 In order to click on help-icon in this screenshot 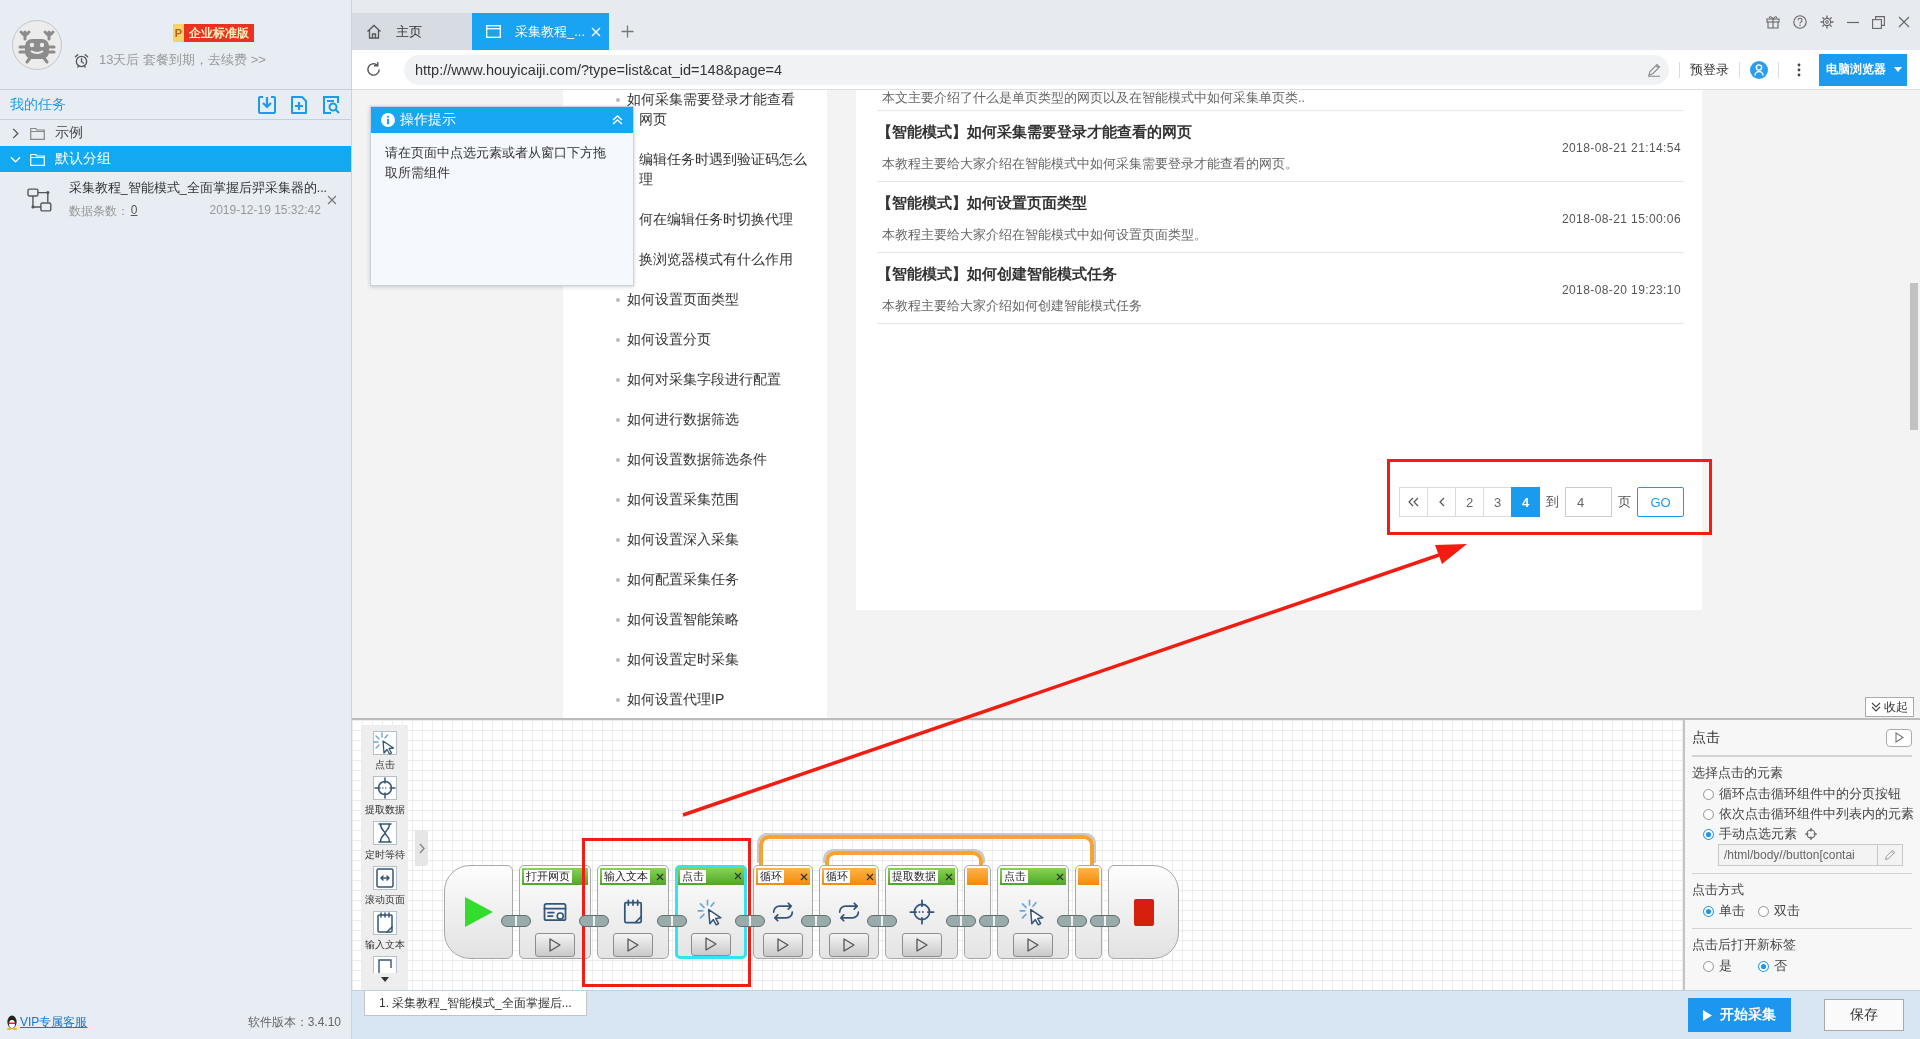, I will do `click(1800, 22)`.